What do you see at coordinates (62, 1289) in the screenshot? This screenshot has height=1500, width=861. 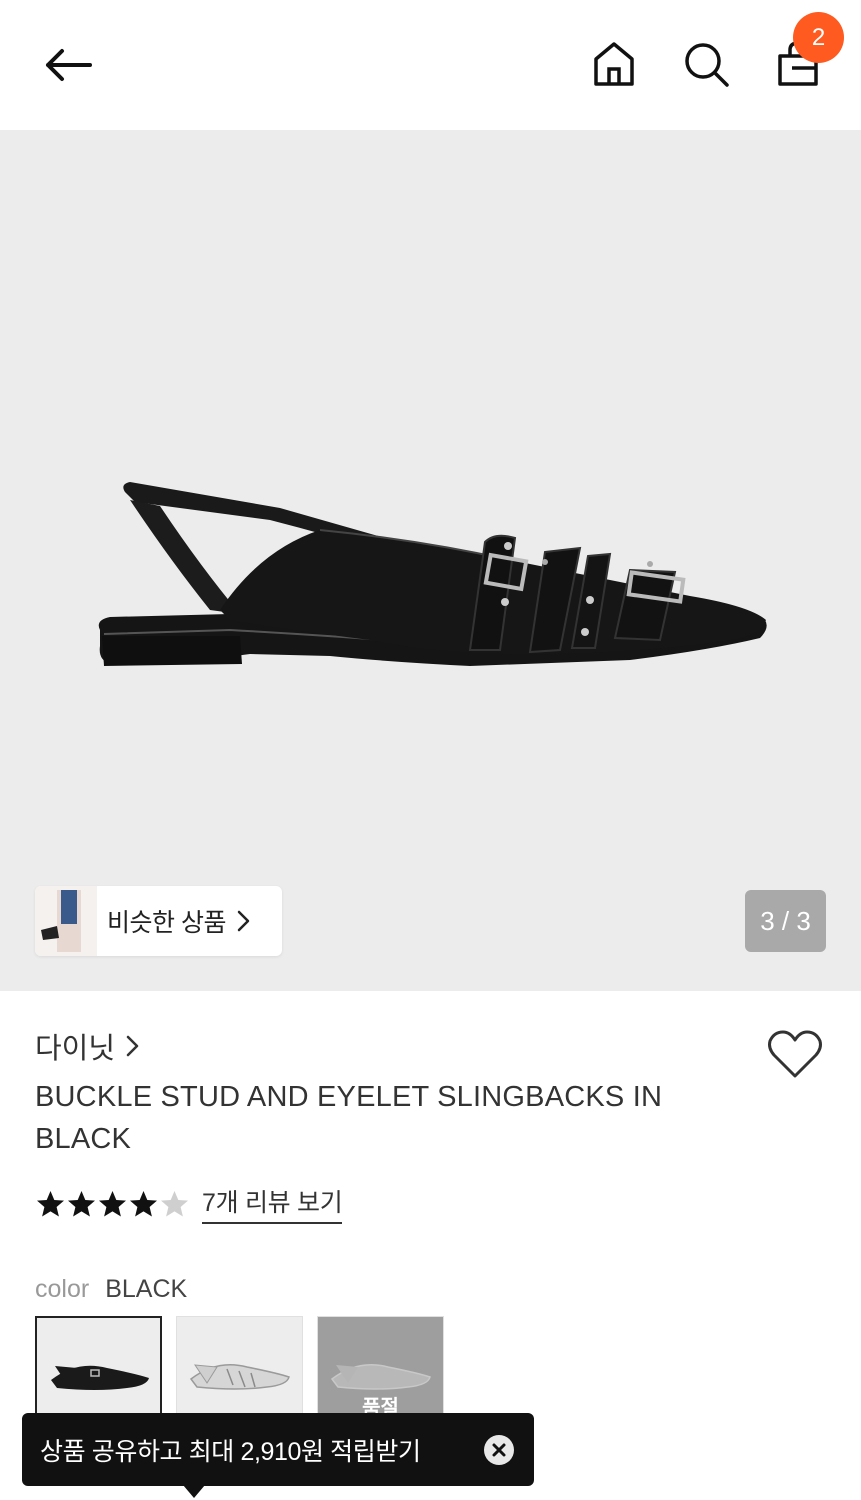 I see `color-label: color` at bounding box center [62, 1289].